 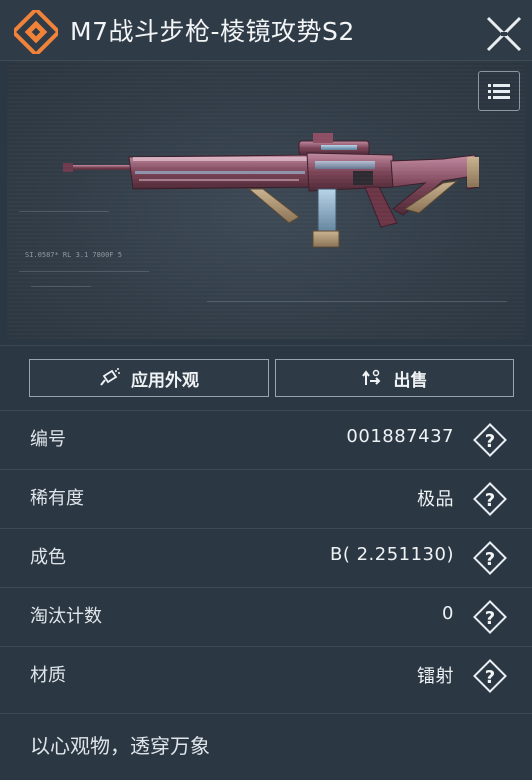 I want to click on rarity-value: 极品, so click(x=435, y=499).